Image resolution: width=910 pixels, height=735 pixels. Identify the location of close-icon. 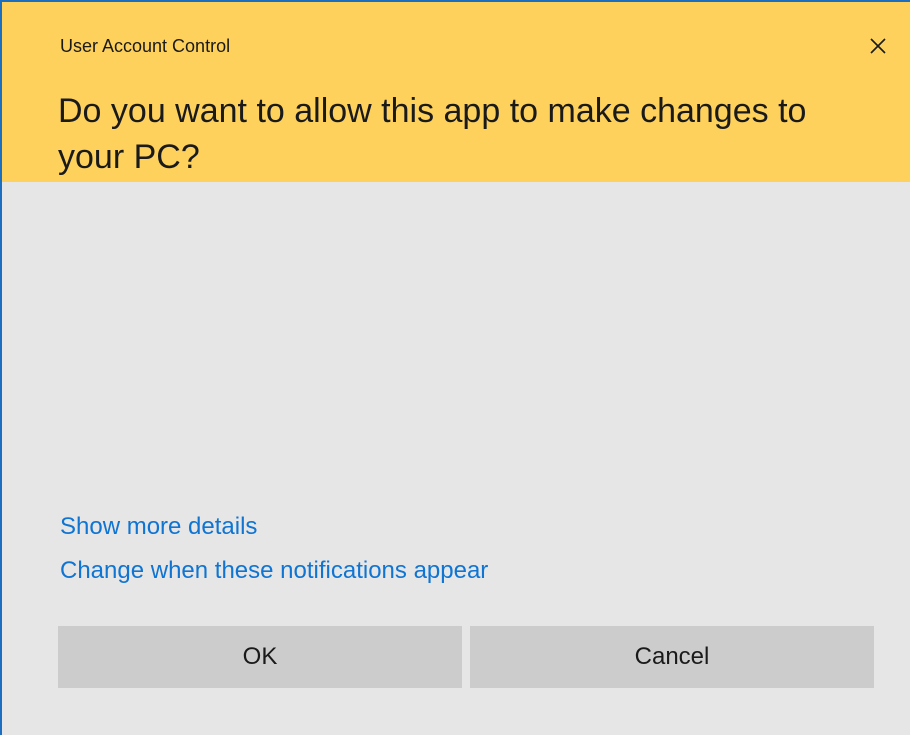
(878, 46).